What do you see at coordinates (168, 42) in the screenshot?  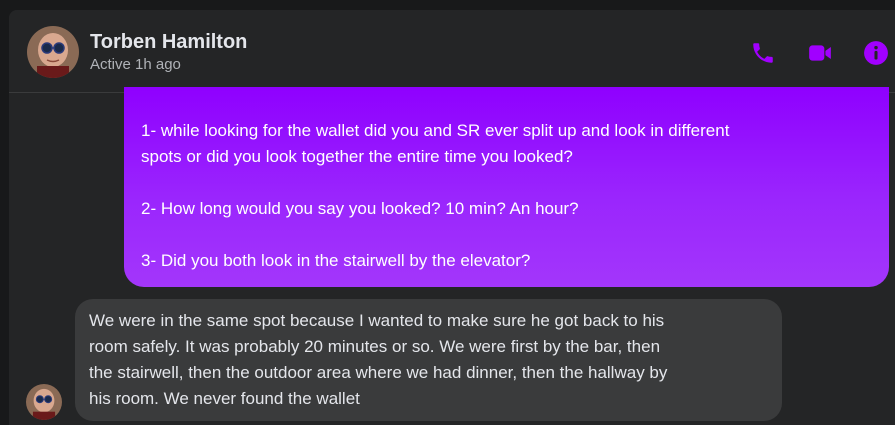 I see `contact-name: Torben Hamilton` at bounding box center [168, 42].